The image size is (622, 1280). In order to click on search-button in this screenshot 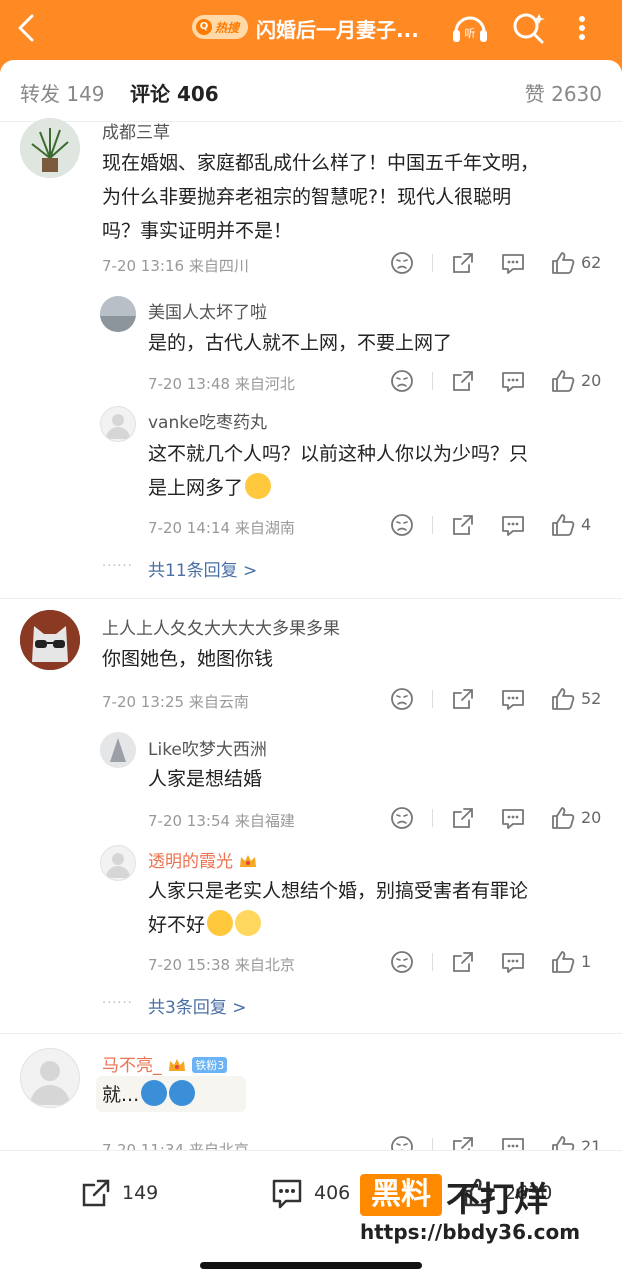, I will do `click(528, 28)`.